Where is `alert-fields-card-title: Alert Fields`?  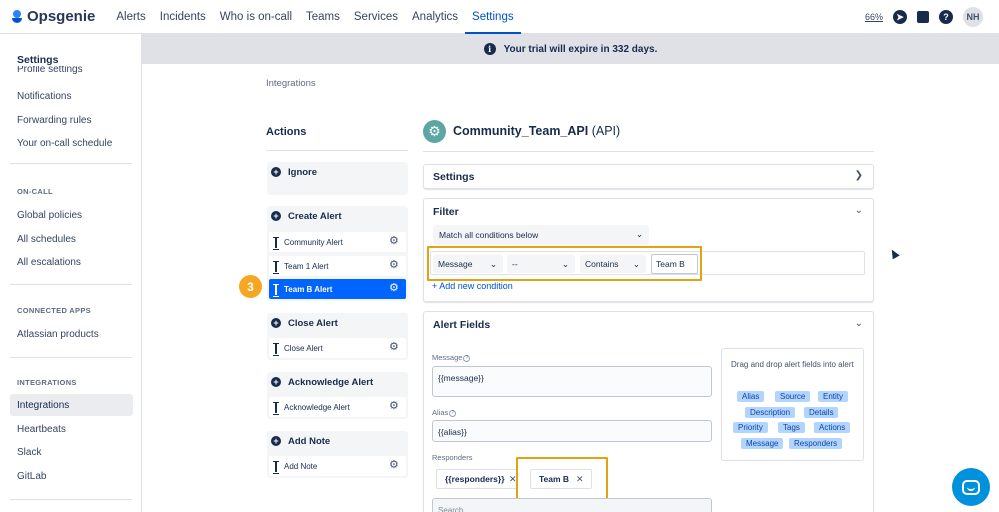 alert-fields-card-title: Alert Fields is located at coordinates (462, 325).